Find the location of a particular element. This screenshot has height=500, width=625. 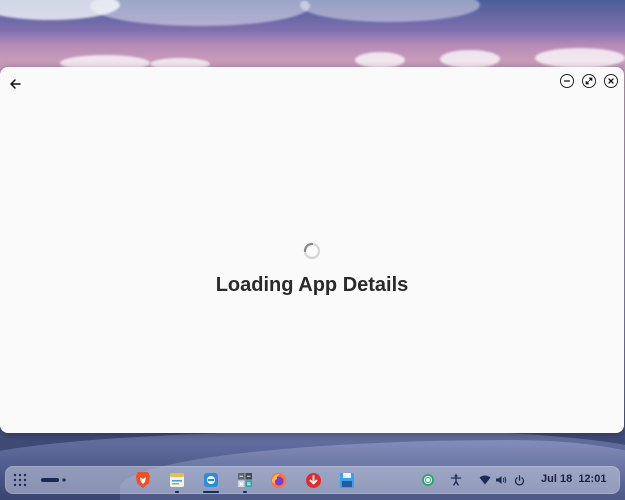

taskbar-app-firefox is located at coordinates (278, 480).